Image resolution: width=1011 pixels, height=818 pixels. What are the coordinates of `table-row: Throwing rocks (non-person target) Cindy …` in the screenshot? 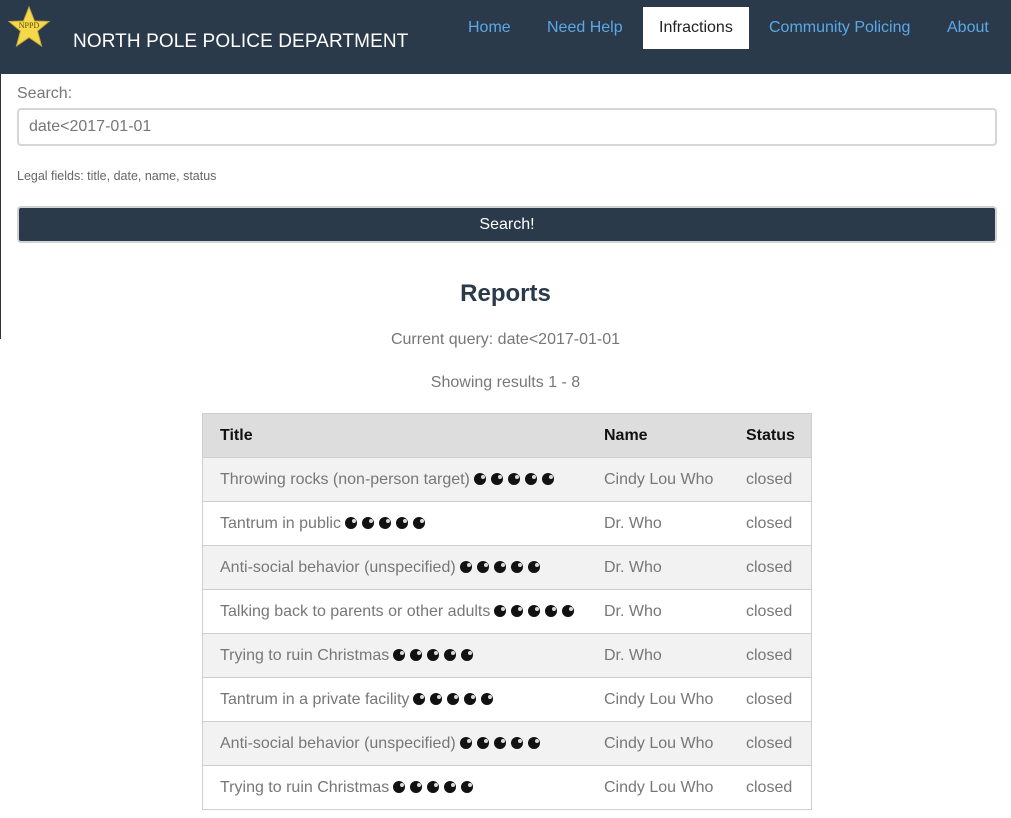 It's located at (507, 479).